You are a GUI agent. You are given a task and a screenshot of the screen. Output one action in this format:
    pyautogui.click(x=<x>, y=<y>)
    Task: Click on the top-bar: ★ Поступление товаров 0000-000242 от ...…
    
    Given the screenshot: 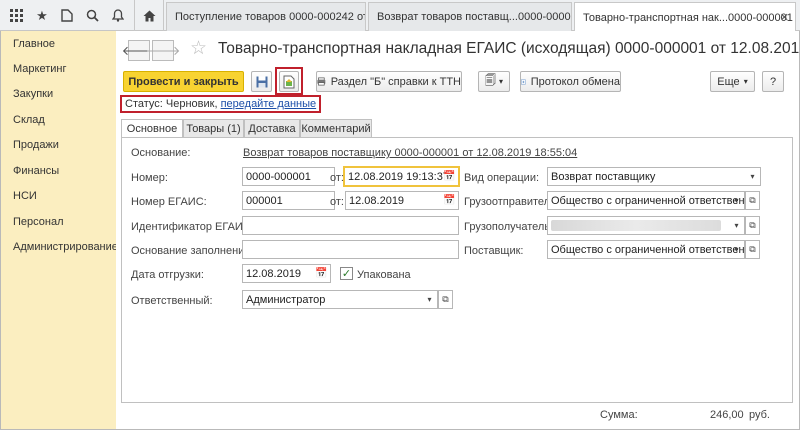 What is the action you would take?
    pyautogui.click(x=400, y=16)
    